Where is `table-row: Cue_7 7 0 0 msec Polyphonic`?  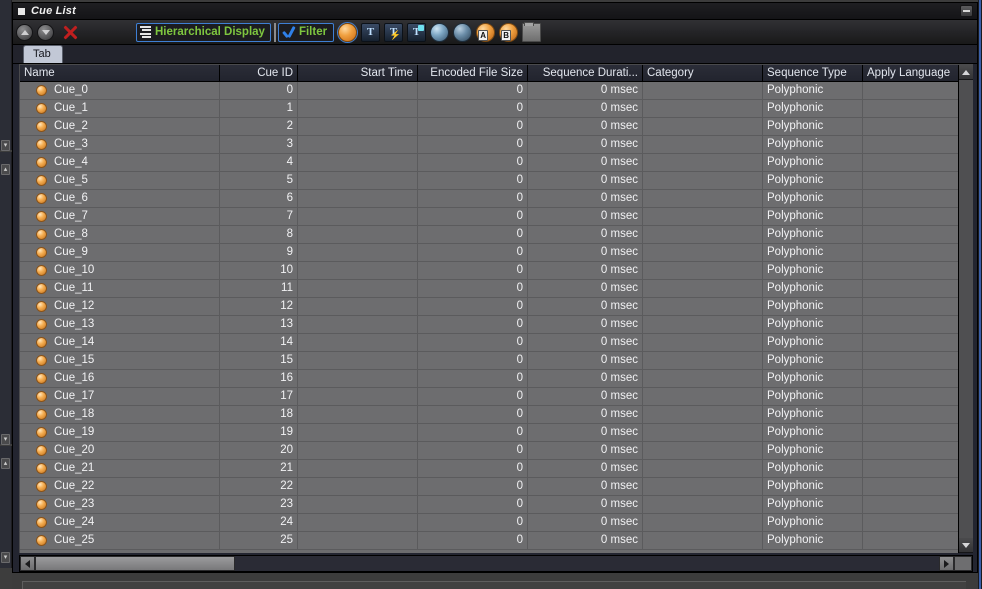
table-row: Cue_7 7 0 0 msec Polyphonic is located at coordinates (489, 217).